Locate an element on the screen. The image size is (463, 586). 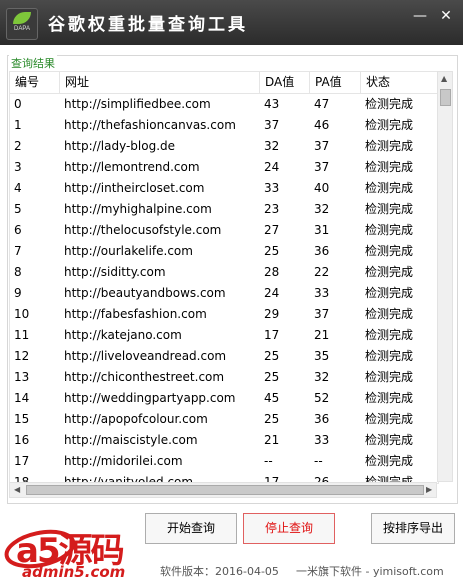
column-header-id: 编号 is located at coordinates (35, 82).